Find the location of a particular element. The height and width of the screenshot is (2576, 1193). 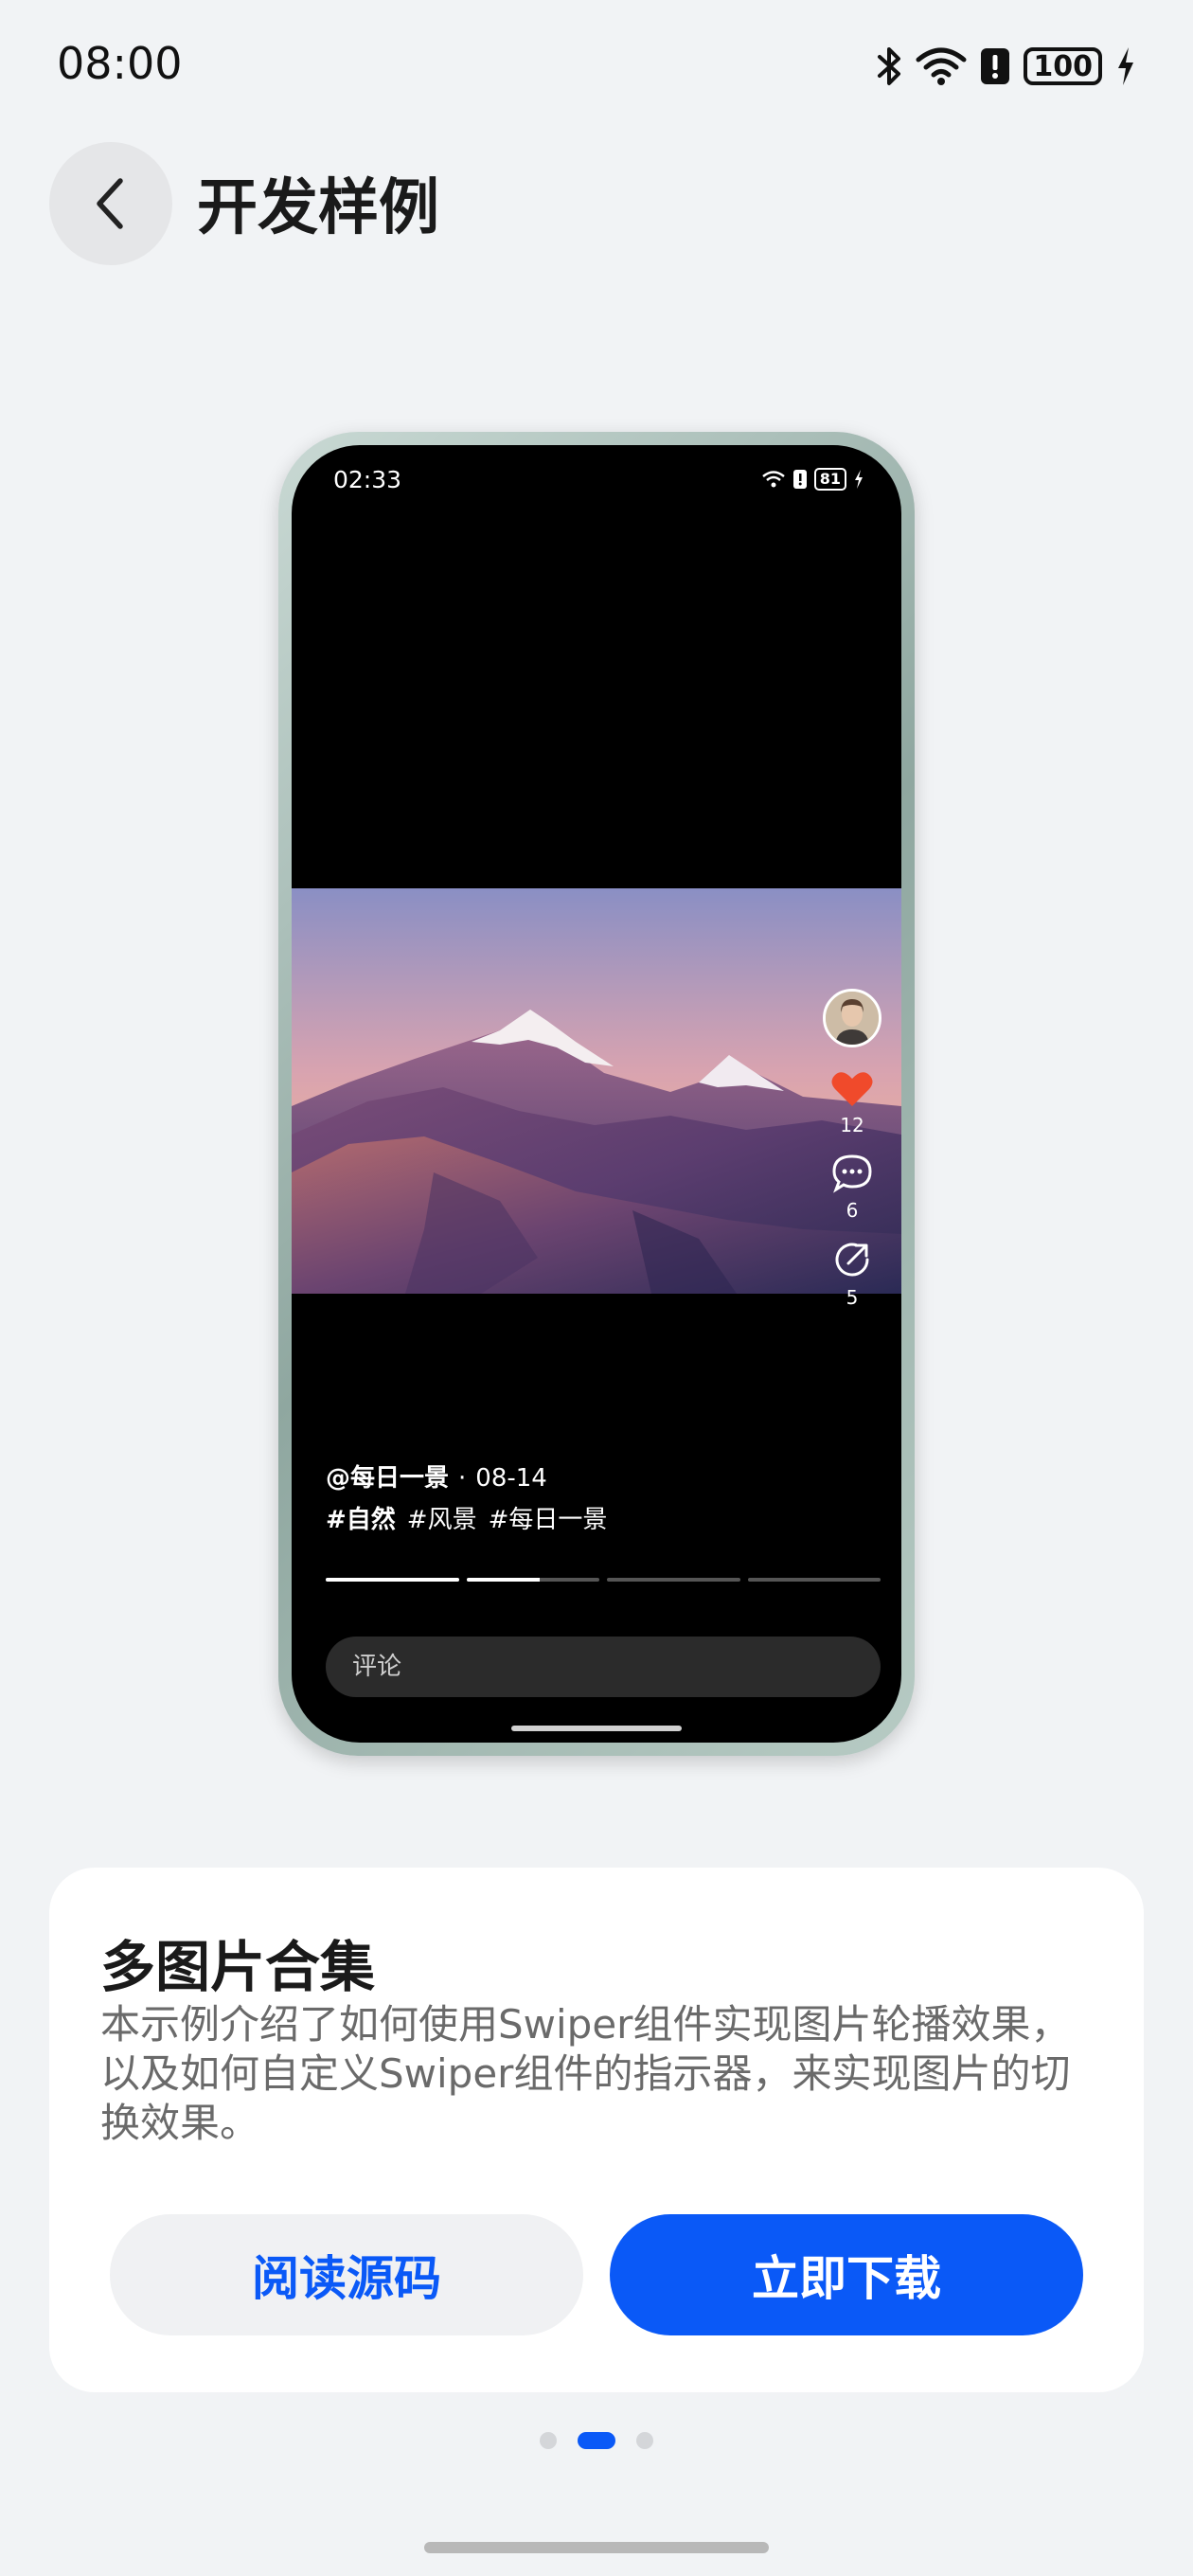

back-button is located at coordinates (110, 203).